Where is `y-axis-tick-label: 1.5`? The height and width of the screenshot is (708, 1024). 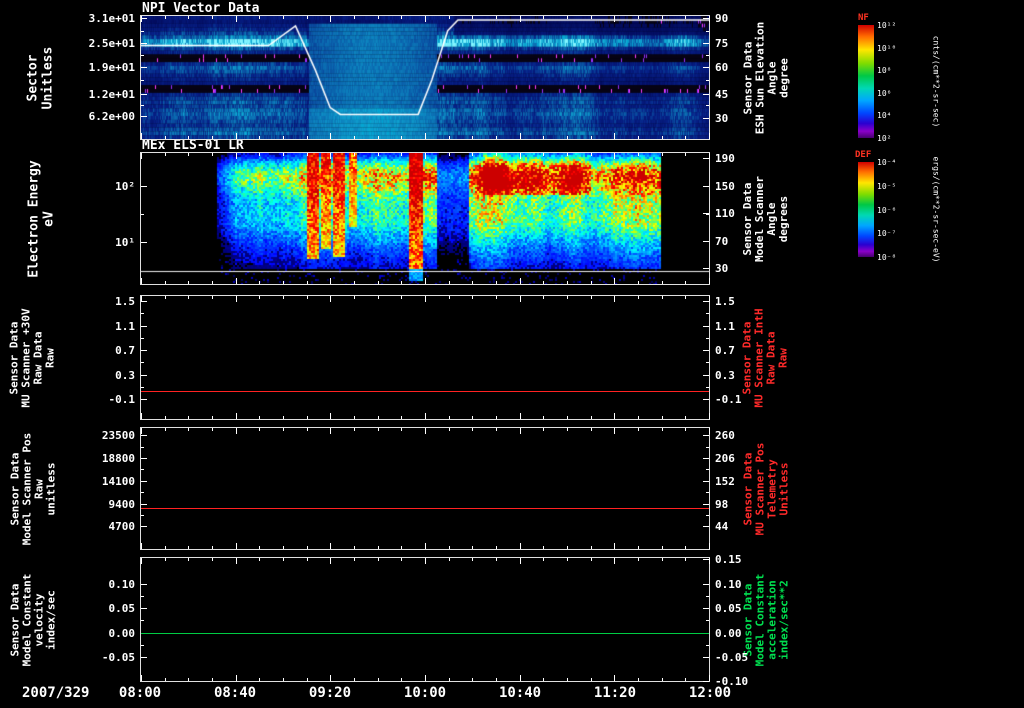 y-axis-tick-label: 1.5 is located at coordinates (125, 301).